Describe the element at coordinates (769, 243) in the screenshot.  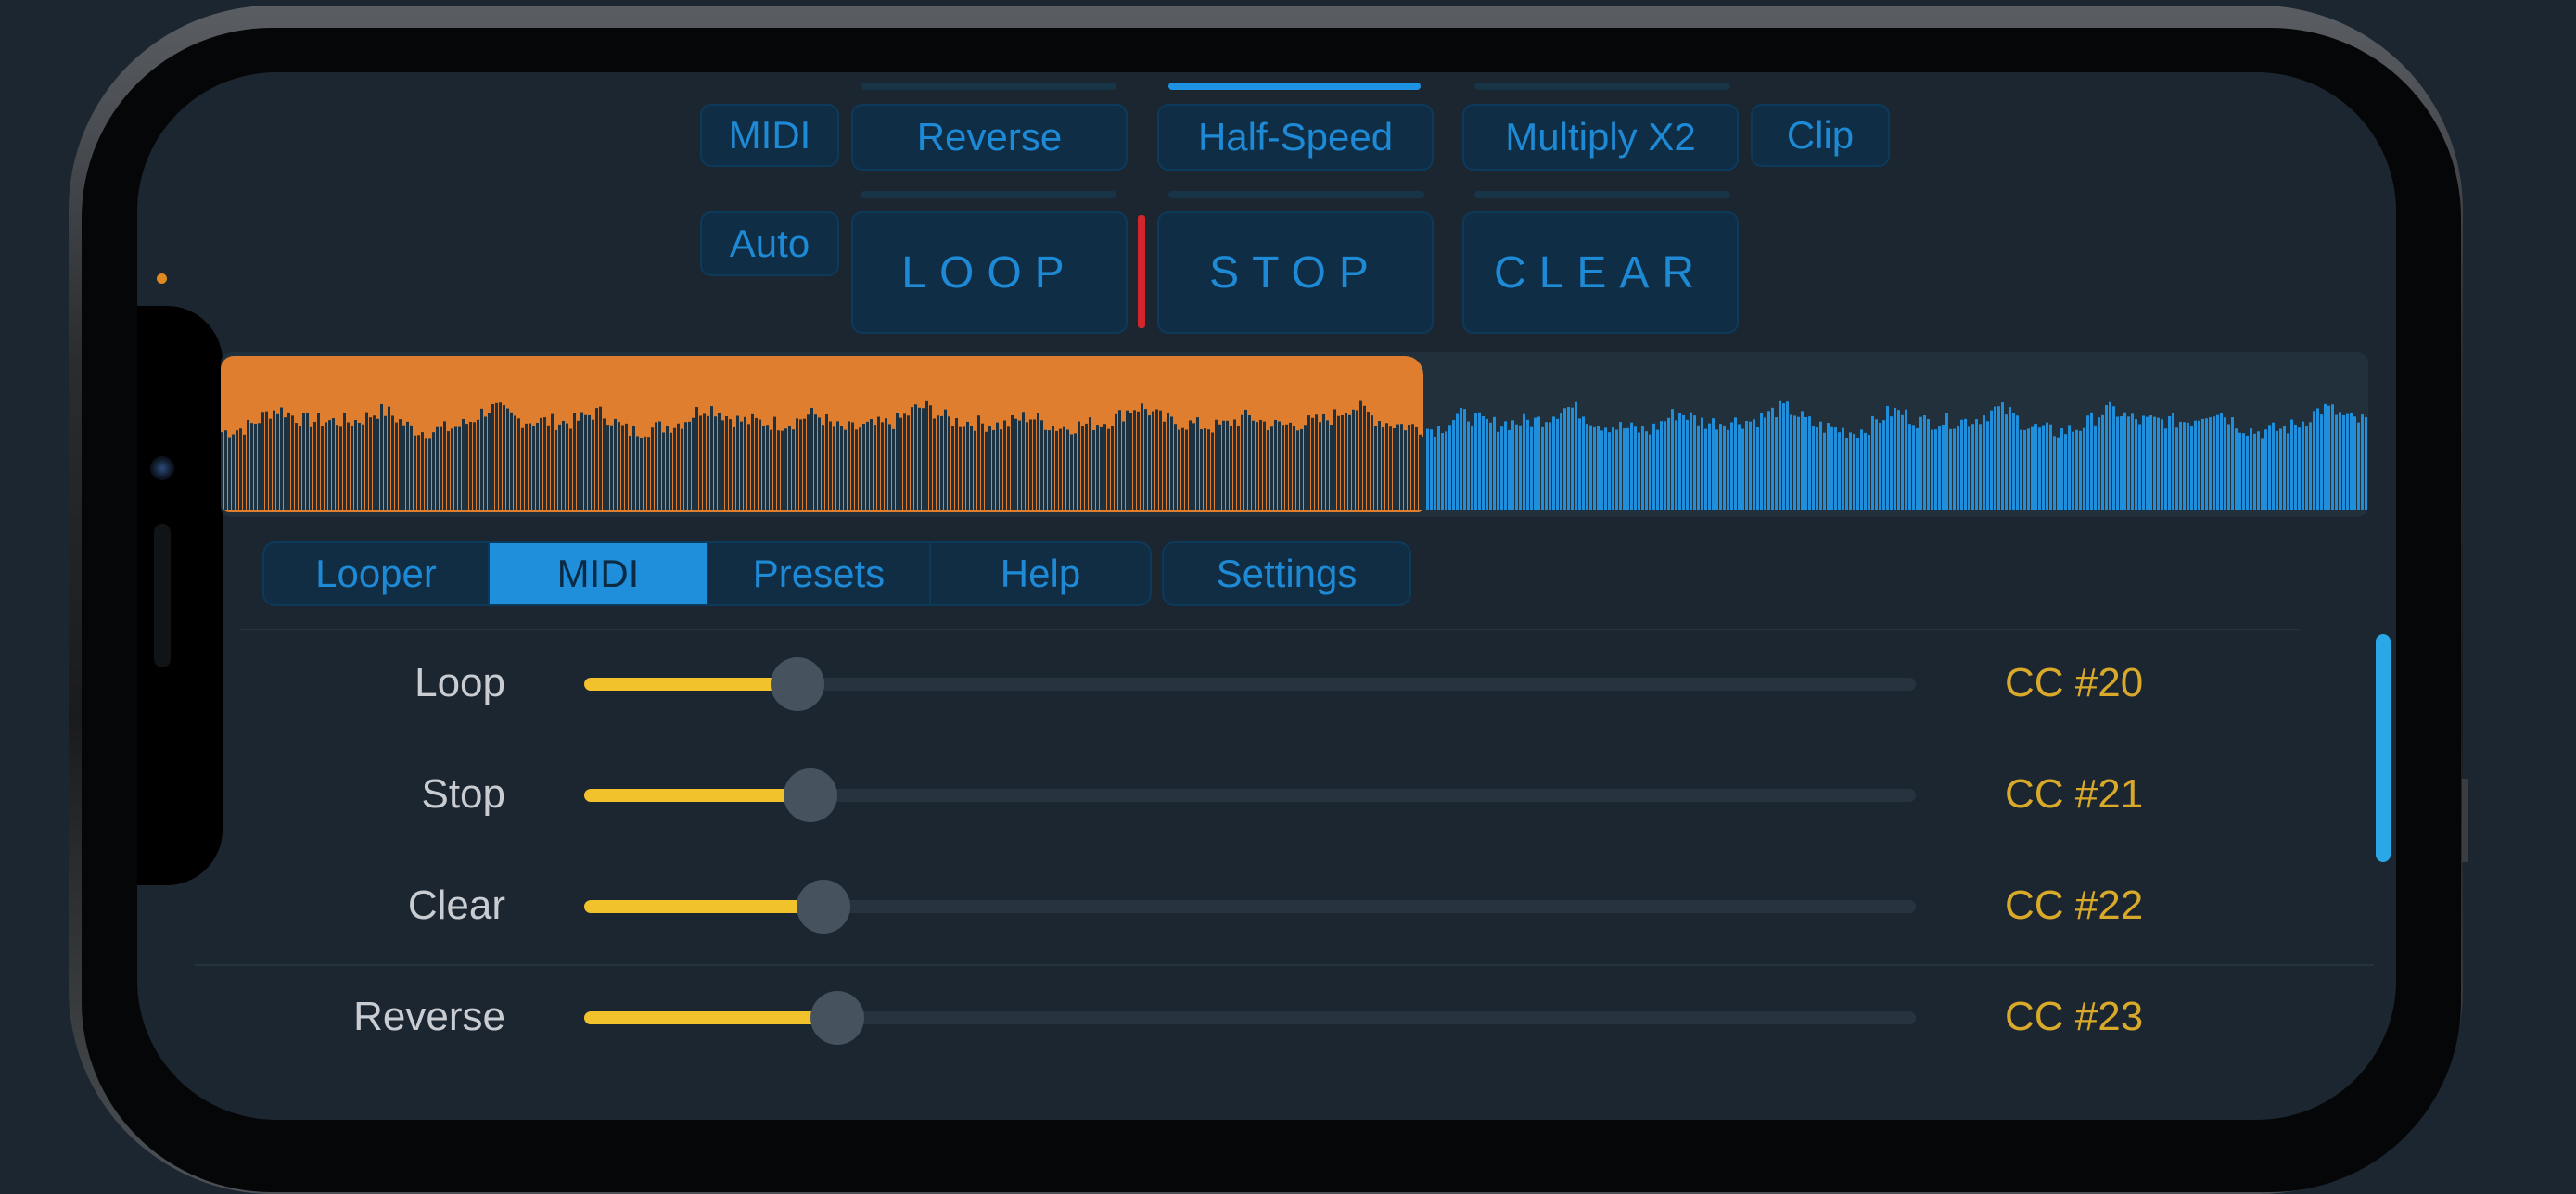
I see `auto-button: Auto` at that location.